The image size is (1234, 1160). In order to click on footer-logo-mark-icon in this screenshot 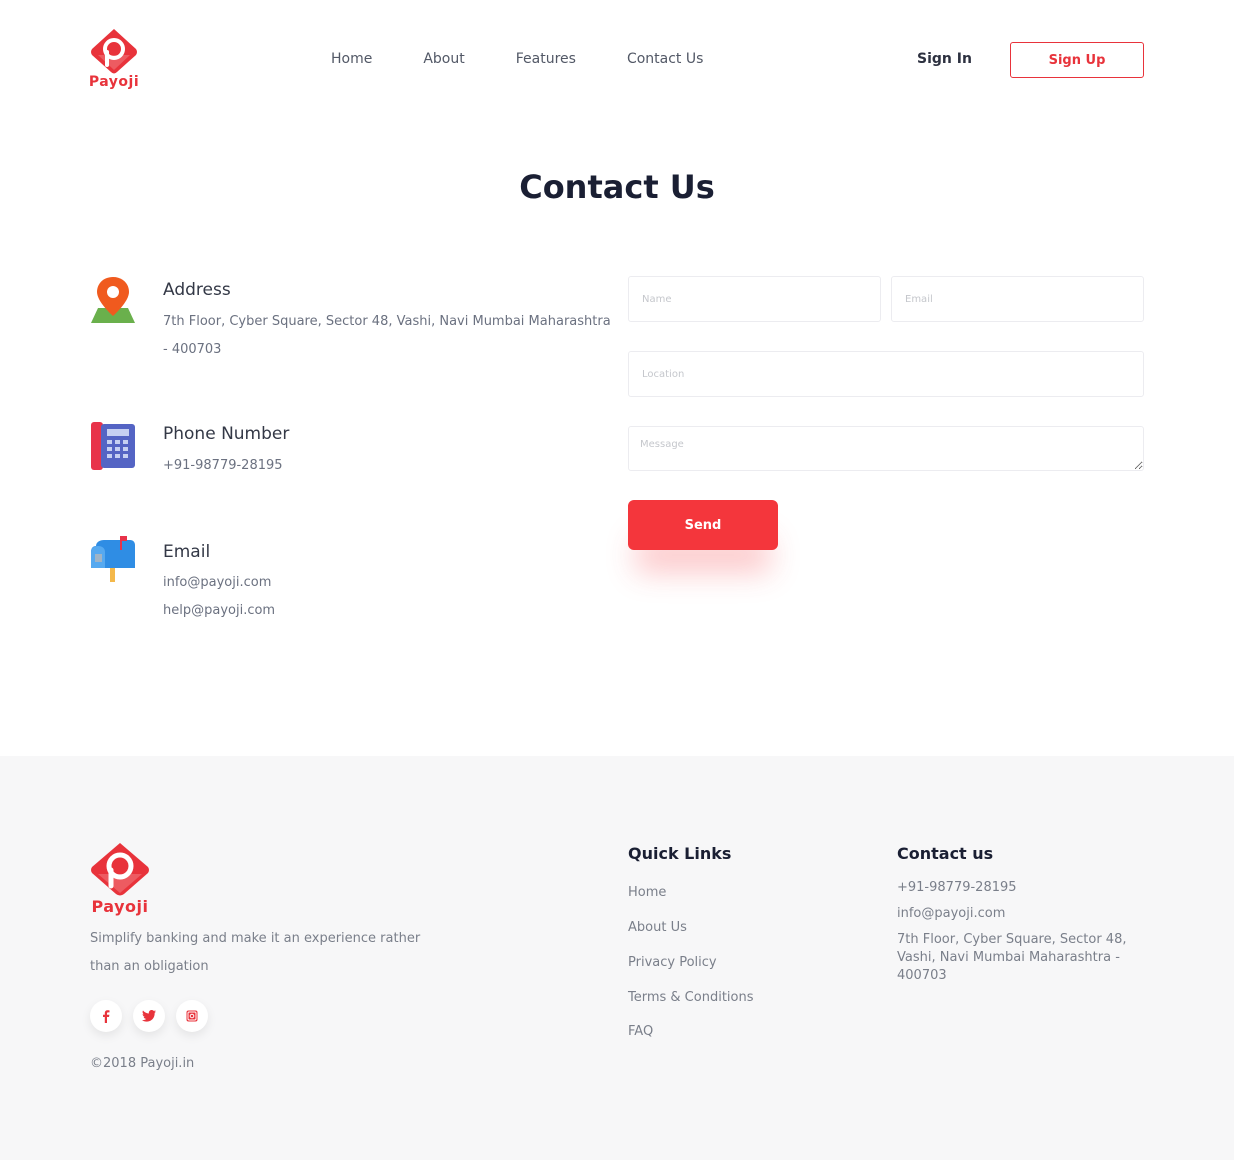, I will do `click(120, 869)`.